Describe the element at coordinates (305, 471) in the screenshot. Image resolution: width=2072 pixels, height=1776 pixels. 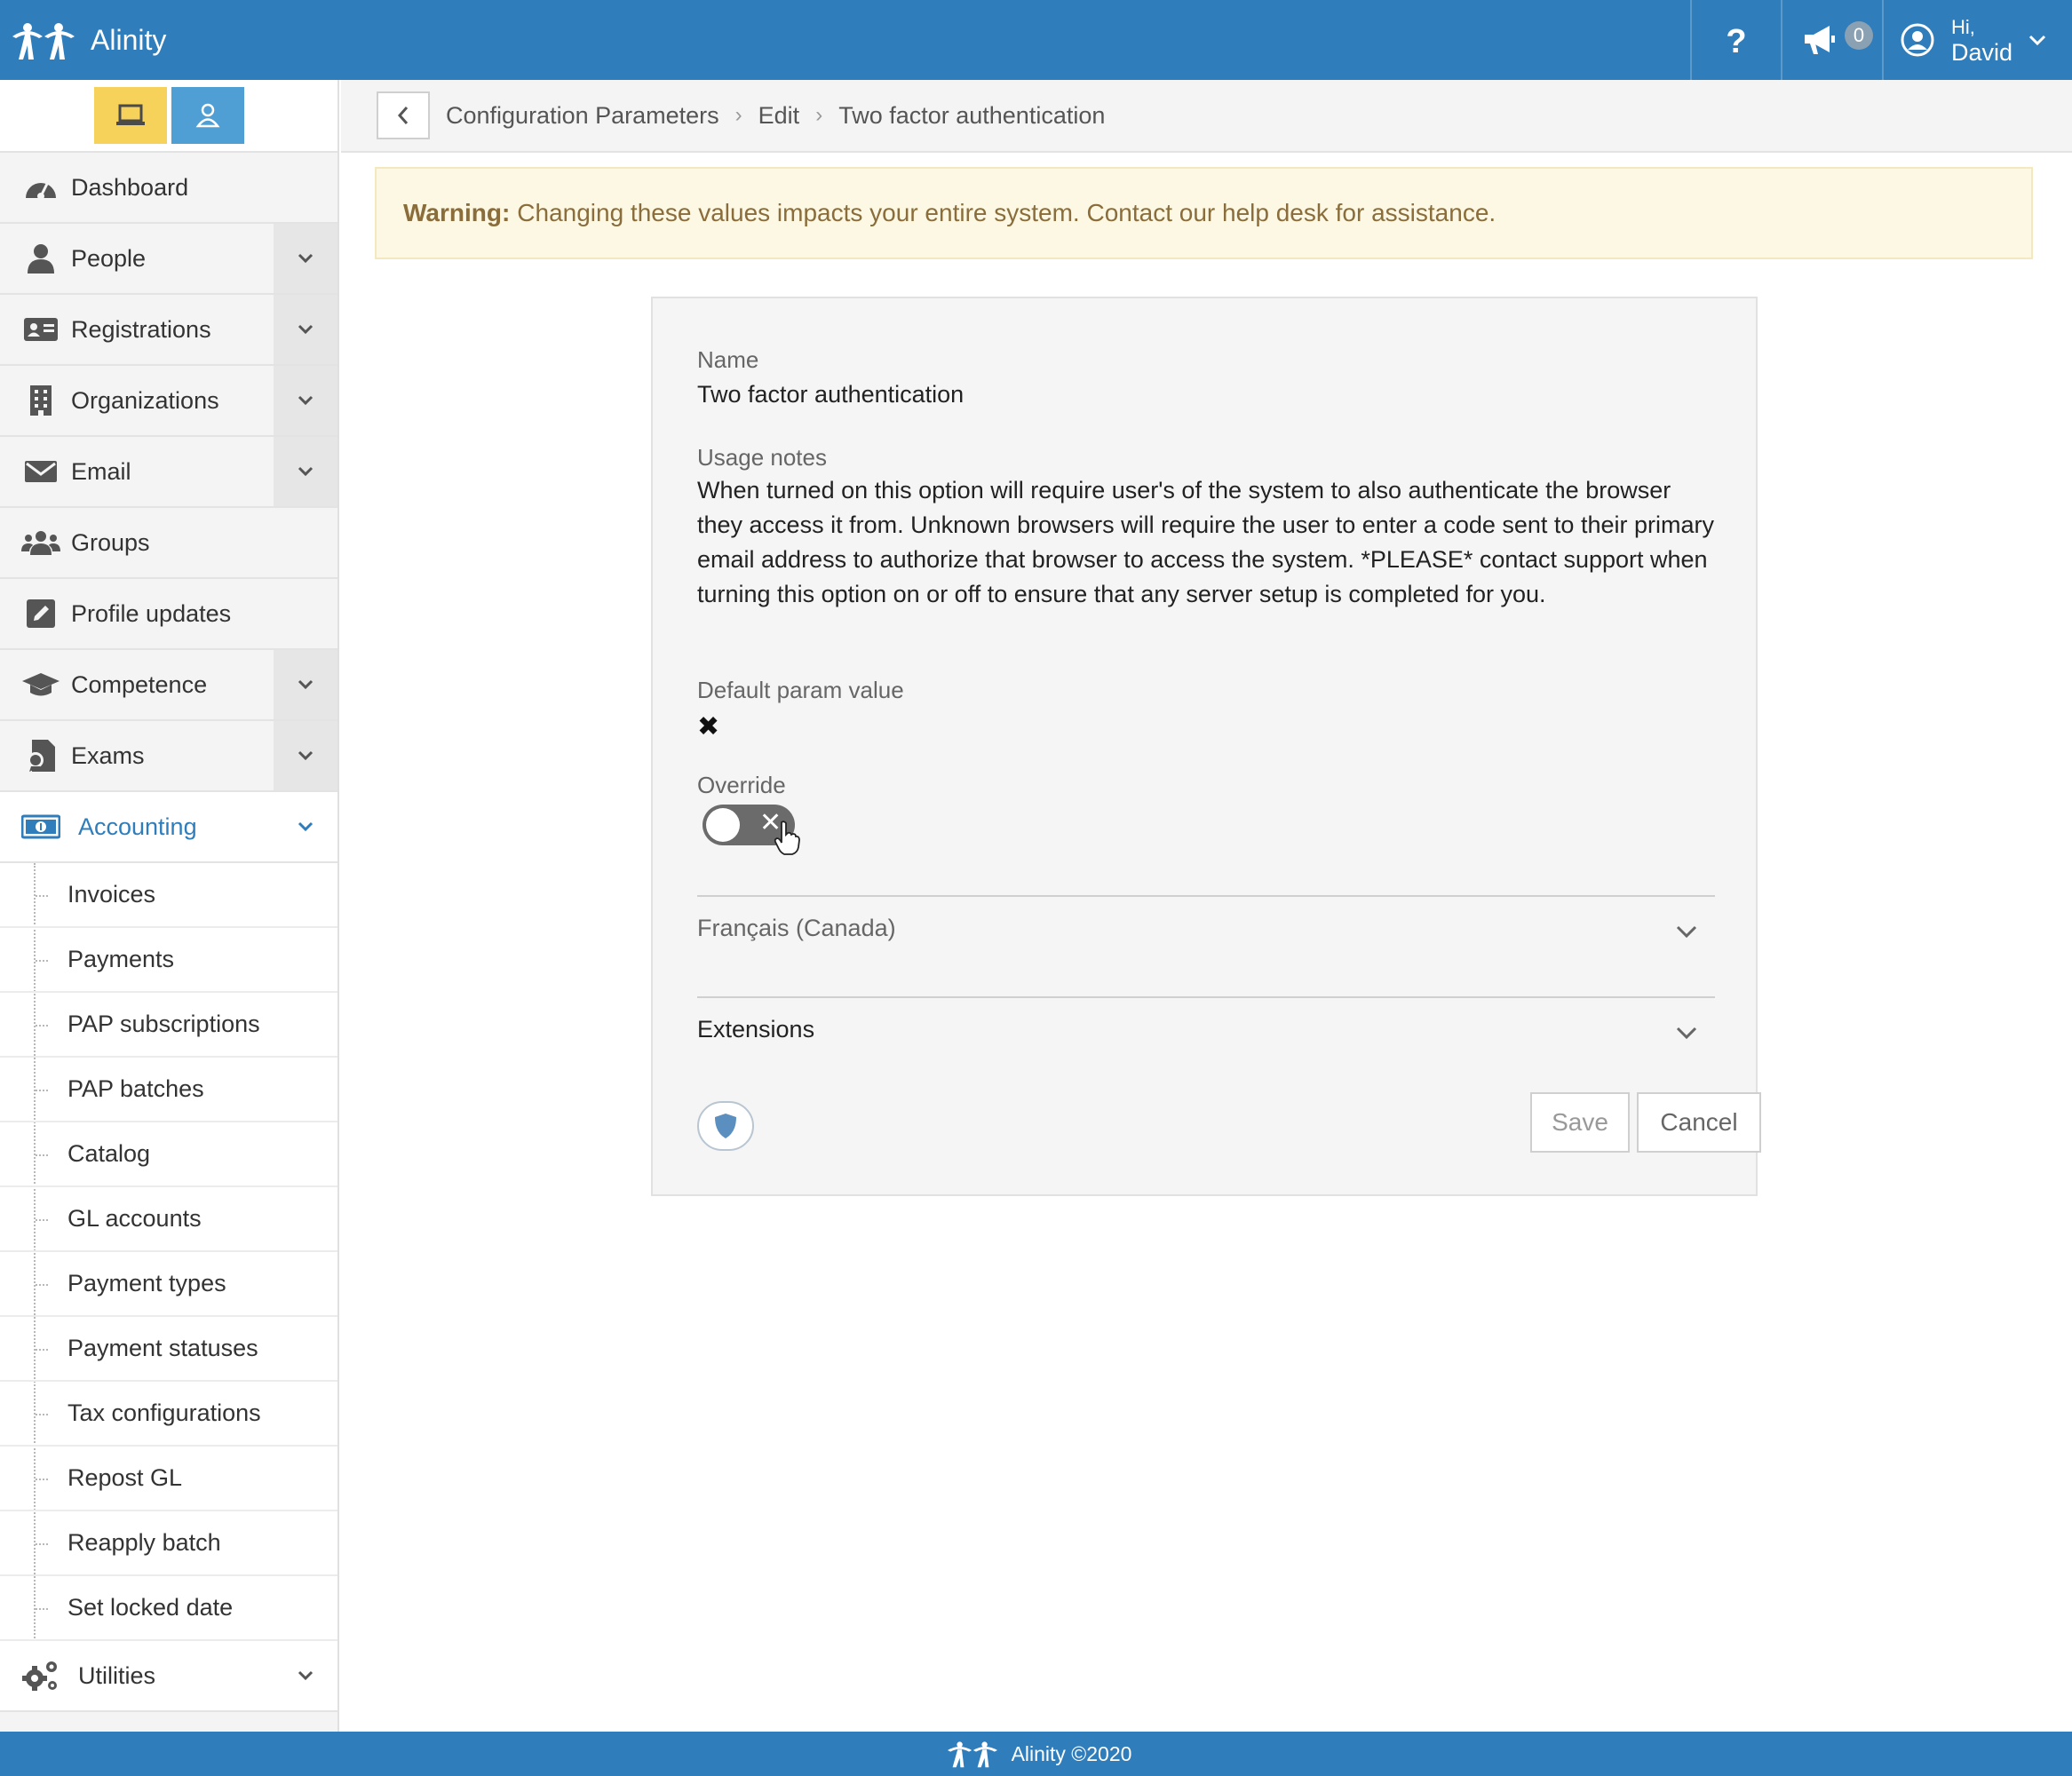
I see `expand-email-button` at that location.